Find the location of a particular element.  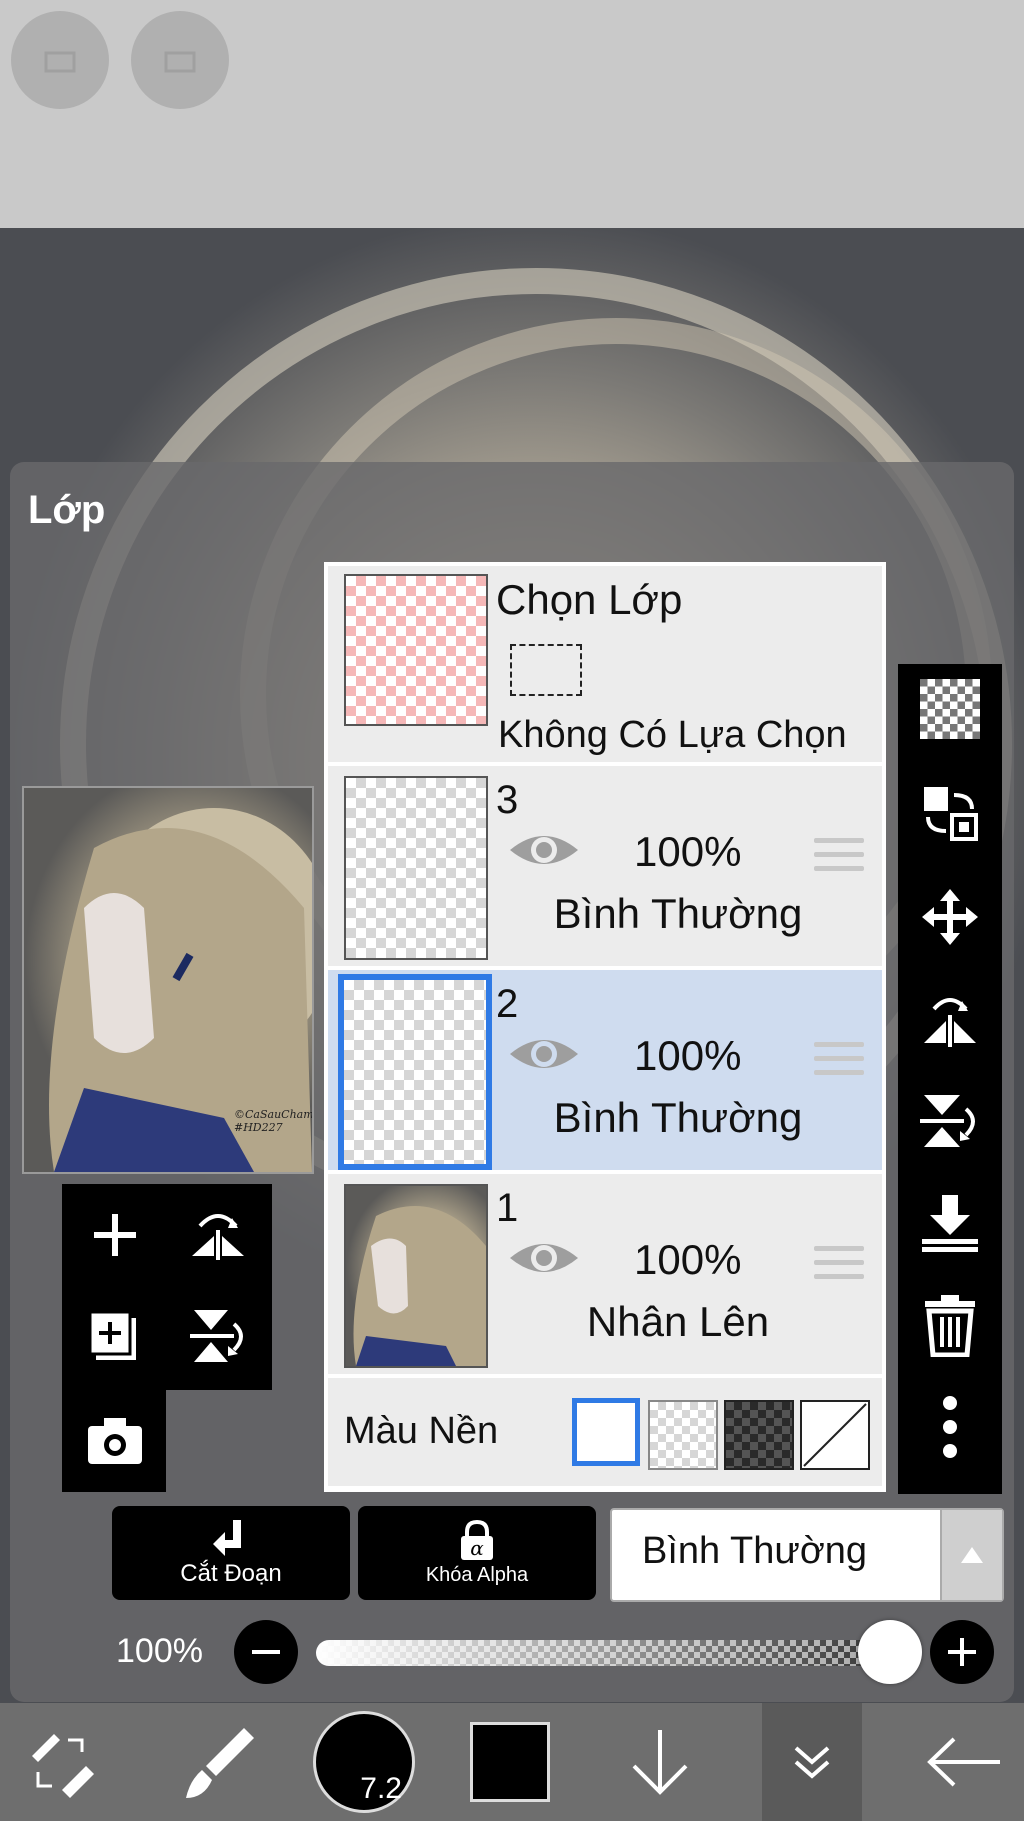

undo-icon is located at coordinates (60, 62).